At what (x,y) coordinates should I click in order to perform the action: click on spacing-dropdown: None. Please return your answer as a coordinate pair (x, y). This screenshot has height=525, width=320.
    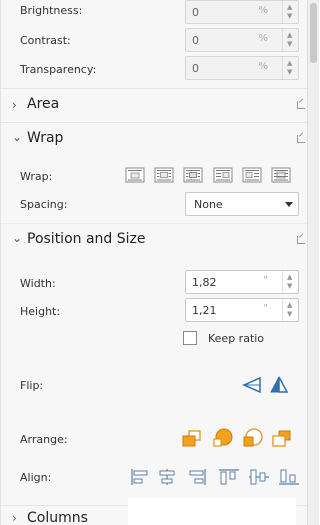
    Looking at the image, I should click on (242, 204).